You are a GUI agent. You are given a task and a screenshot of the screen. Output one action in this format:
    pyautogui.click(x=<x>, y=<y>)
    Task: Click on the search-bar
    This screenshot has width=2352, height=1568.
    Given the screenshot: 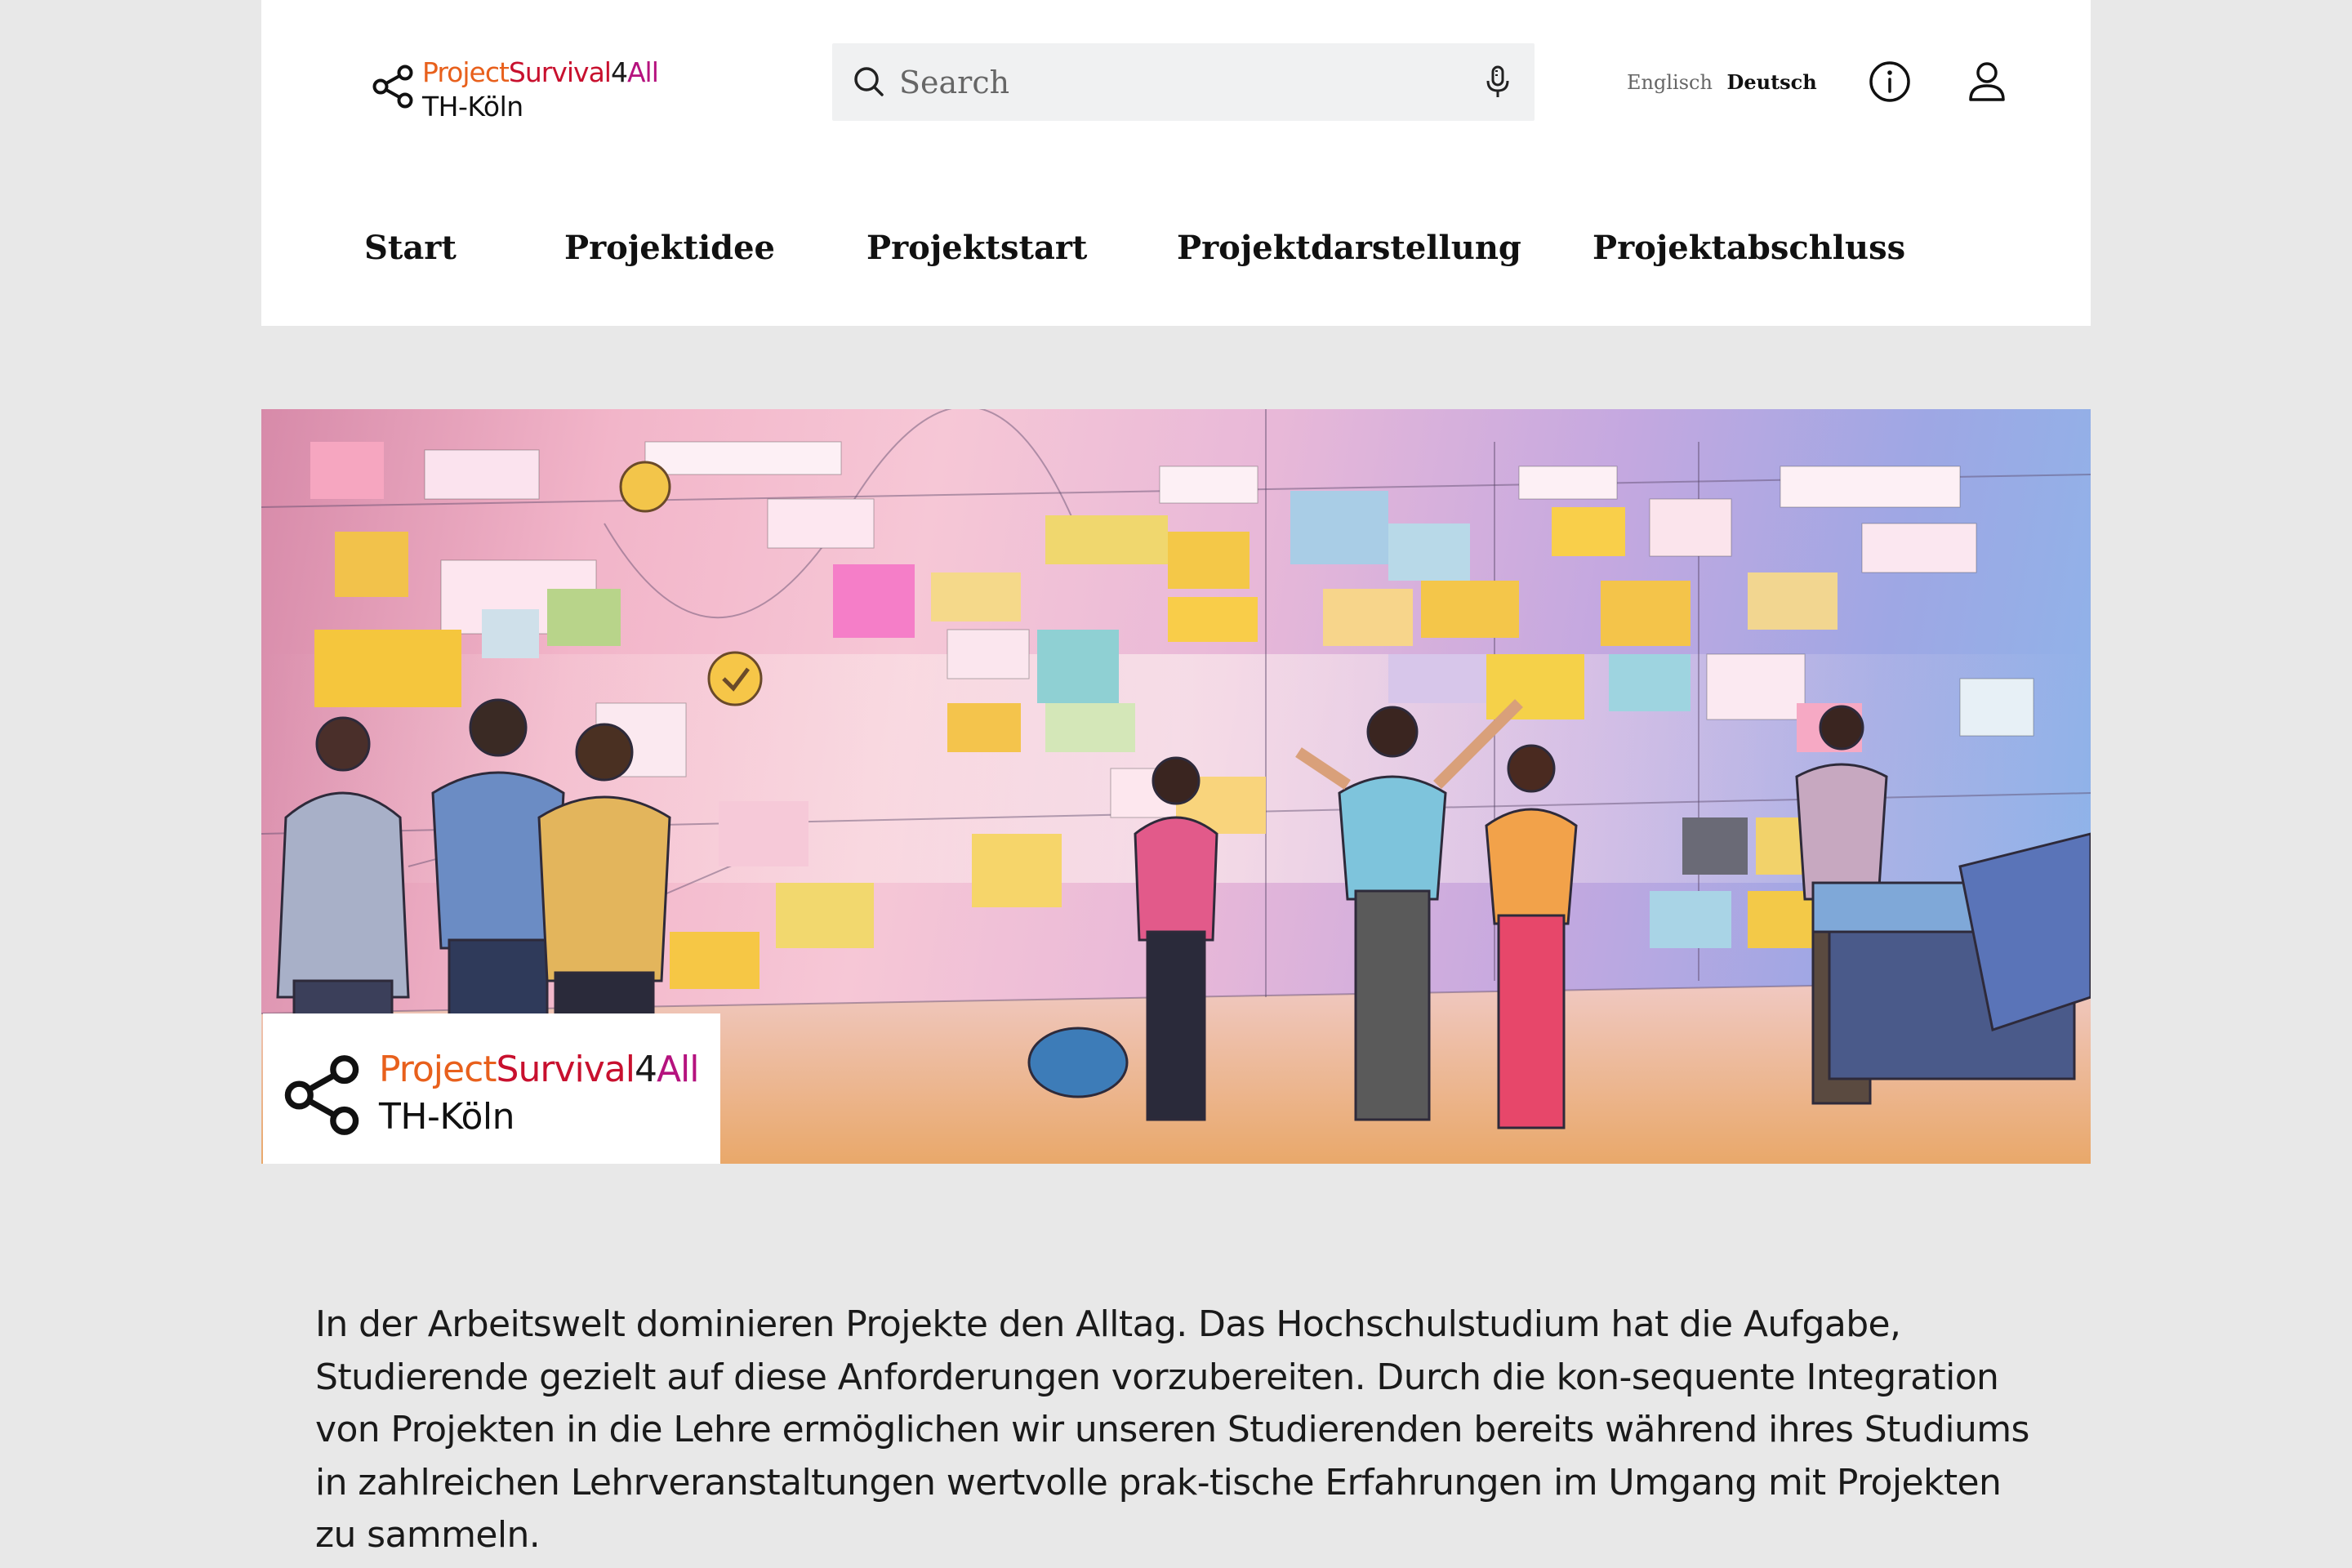 What is the action you would take?
    pyautogui.click(x=1183, y=82)
    